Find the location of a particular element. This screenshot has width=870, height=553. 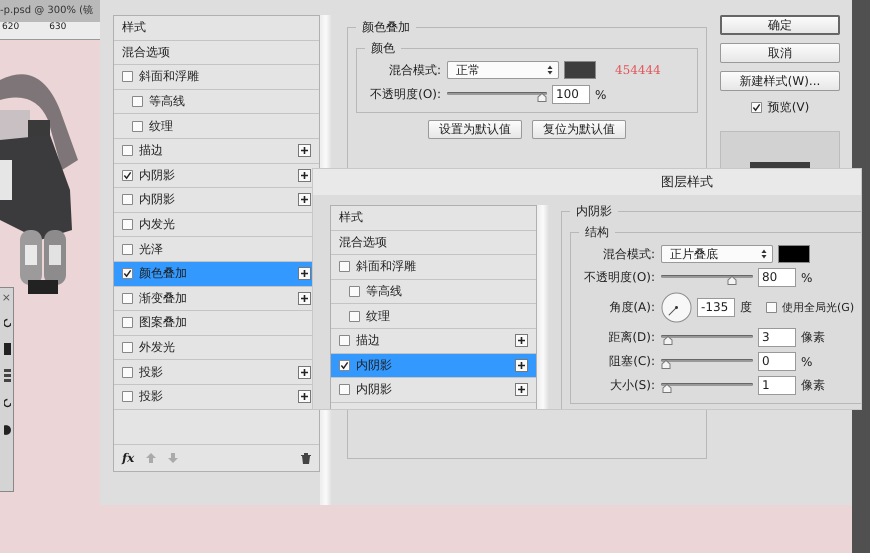

field-label: 角度(A): is located at coordinates (631, 307).